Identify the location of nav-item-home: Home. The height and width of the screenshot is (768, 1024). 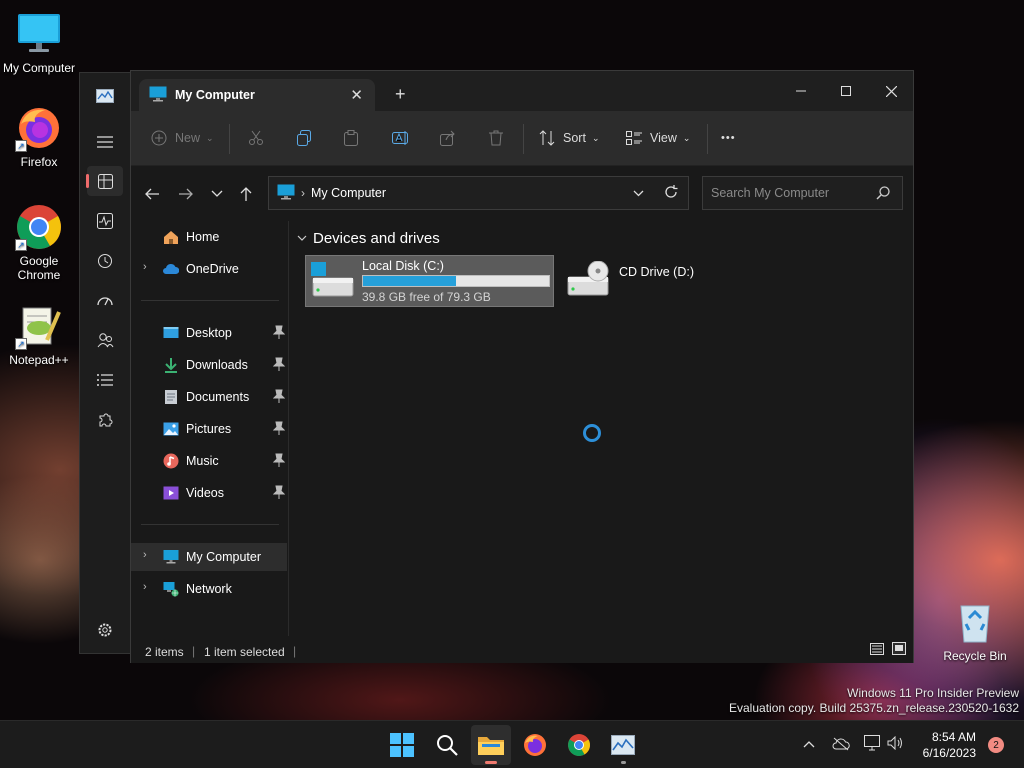
(209, 237).